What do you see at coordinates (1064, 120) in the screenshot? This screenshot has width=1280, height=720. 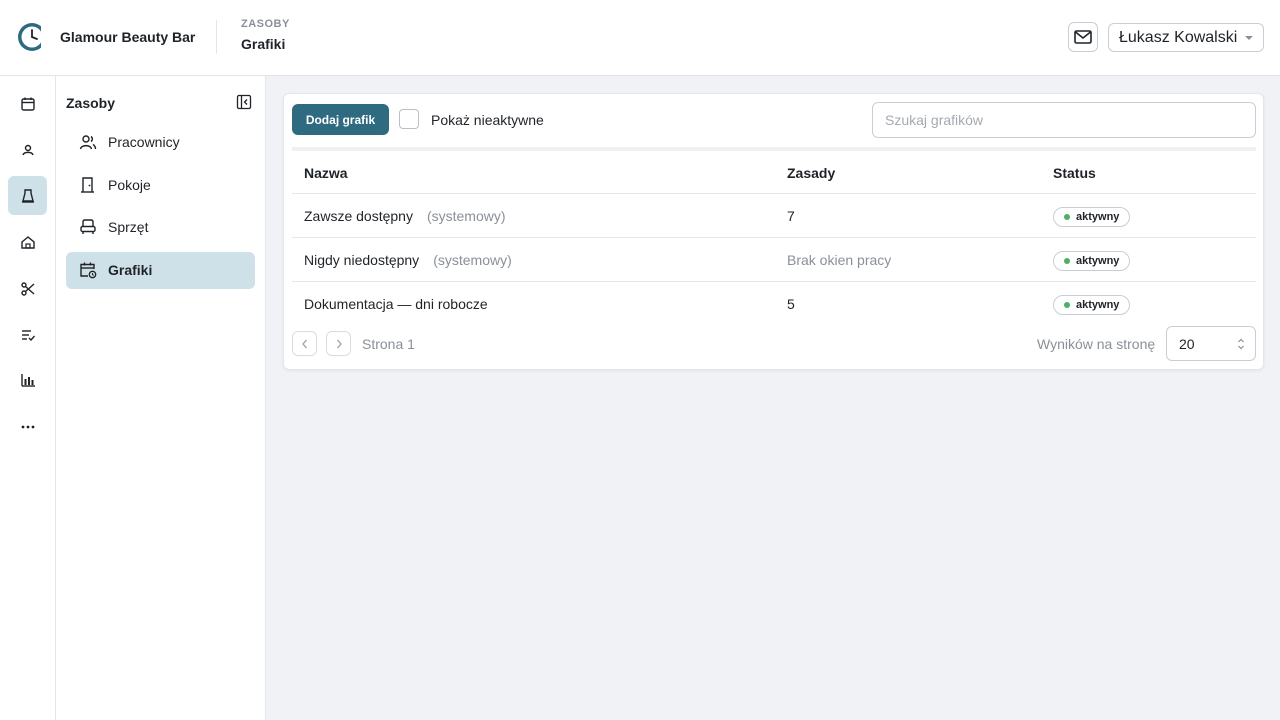 I see `search-input` at bounding box center [1064, 120].